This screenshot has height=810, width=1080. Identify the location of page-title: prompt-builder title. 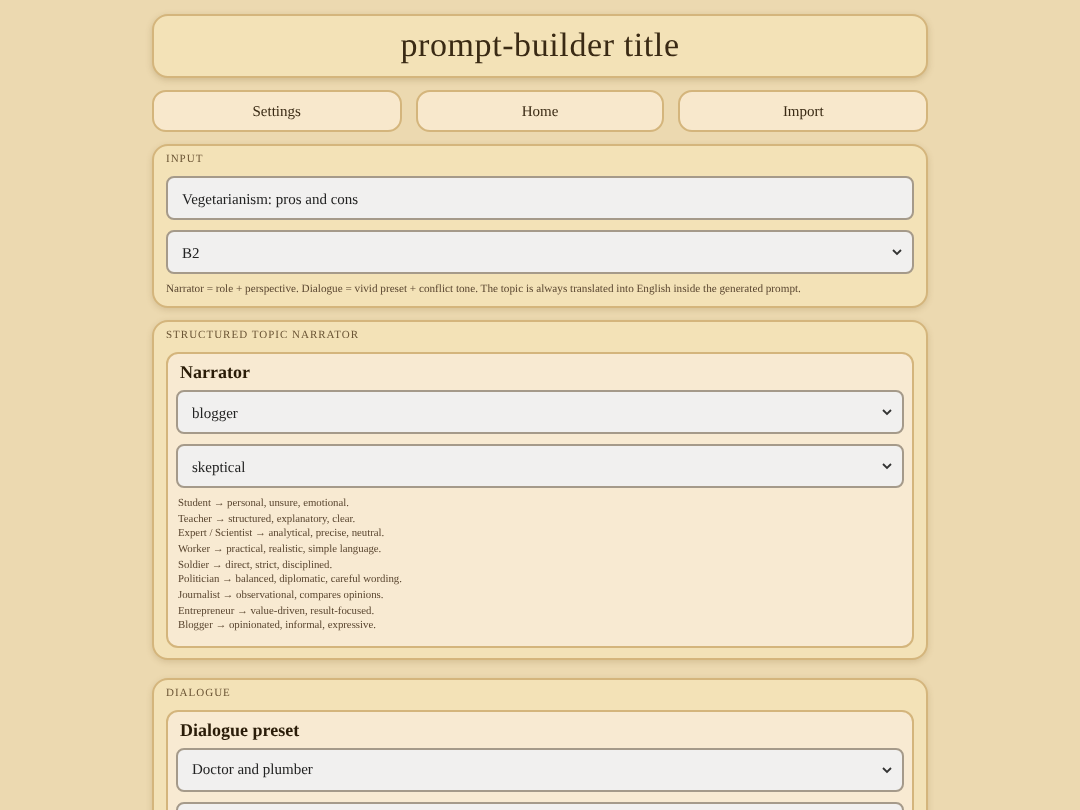
(540, 46).